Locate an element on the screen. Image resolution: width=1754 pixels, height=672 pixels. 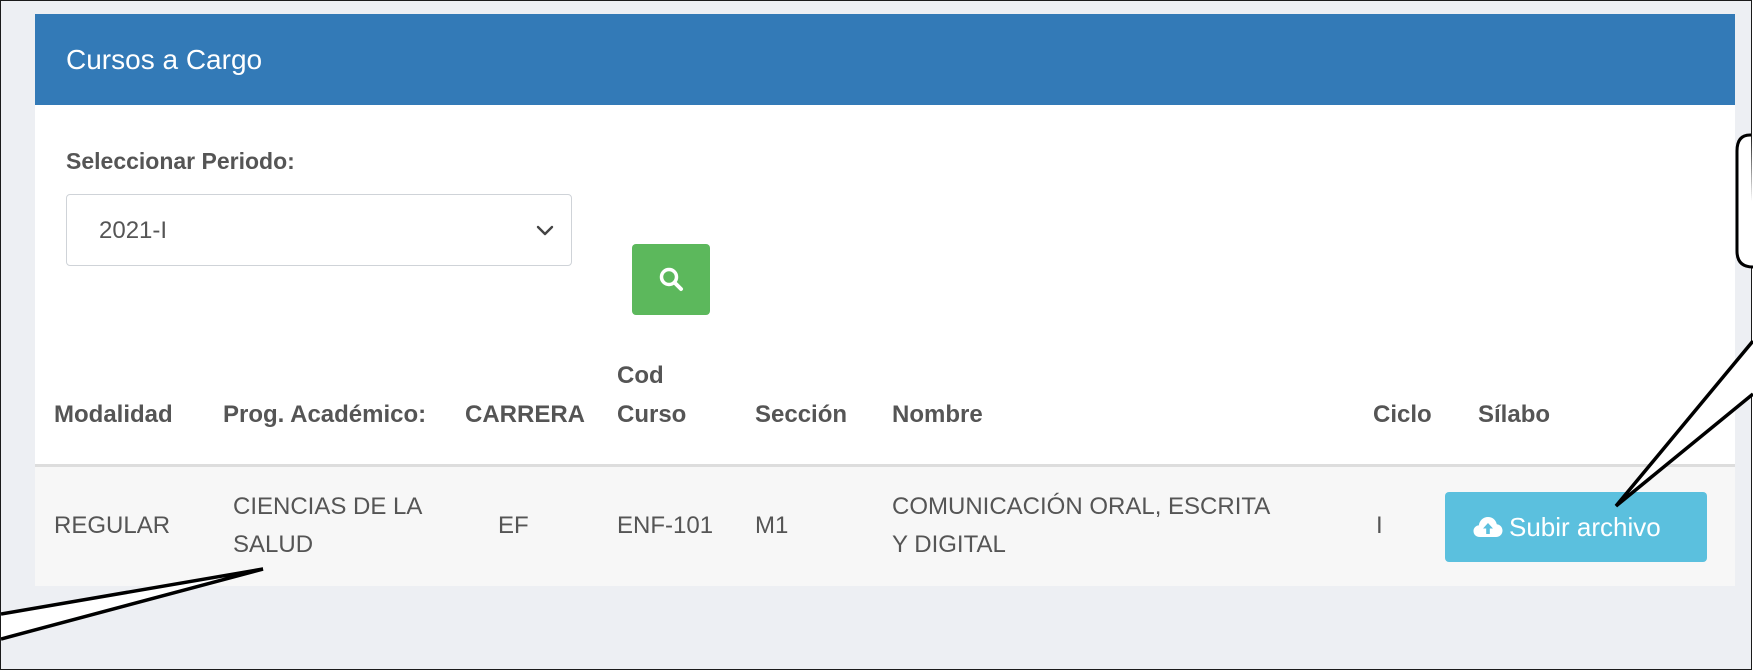
cell-cod-curso: ENF-101 is located at coordinates (665, 525).